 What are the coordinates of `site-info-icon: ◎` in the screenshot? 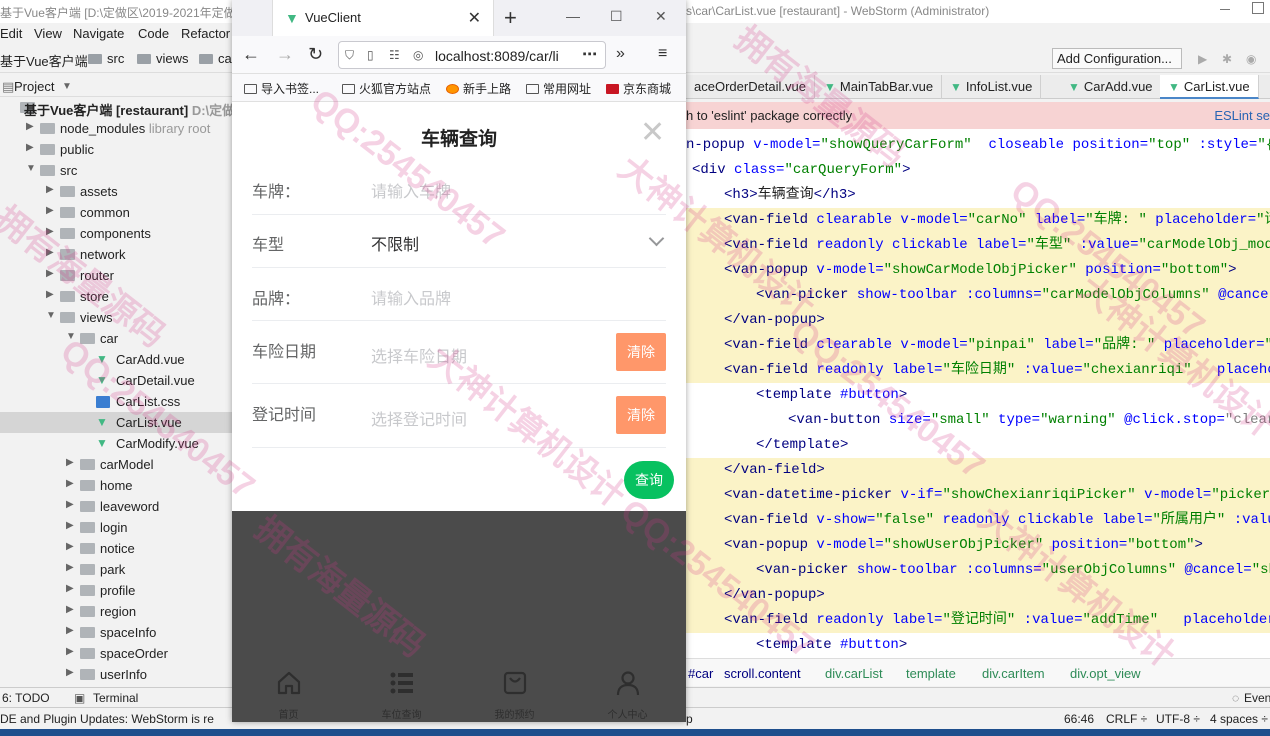 It's located at (418, 55).